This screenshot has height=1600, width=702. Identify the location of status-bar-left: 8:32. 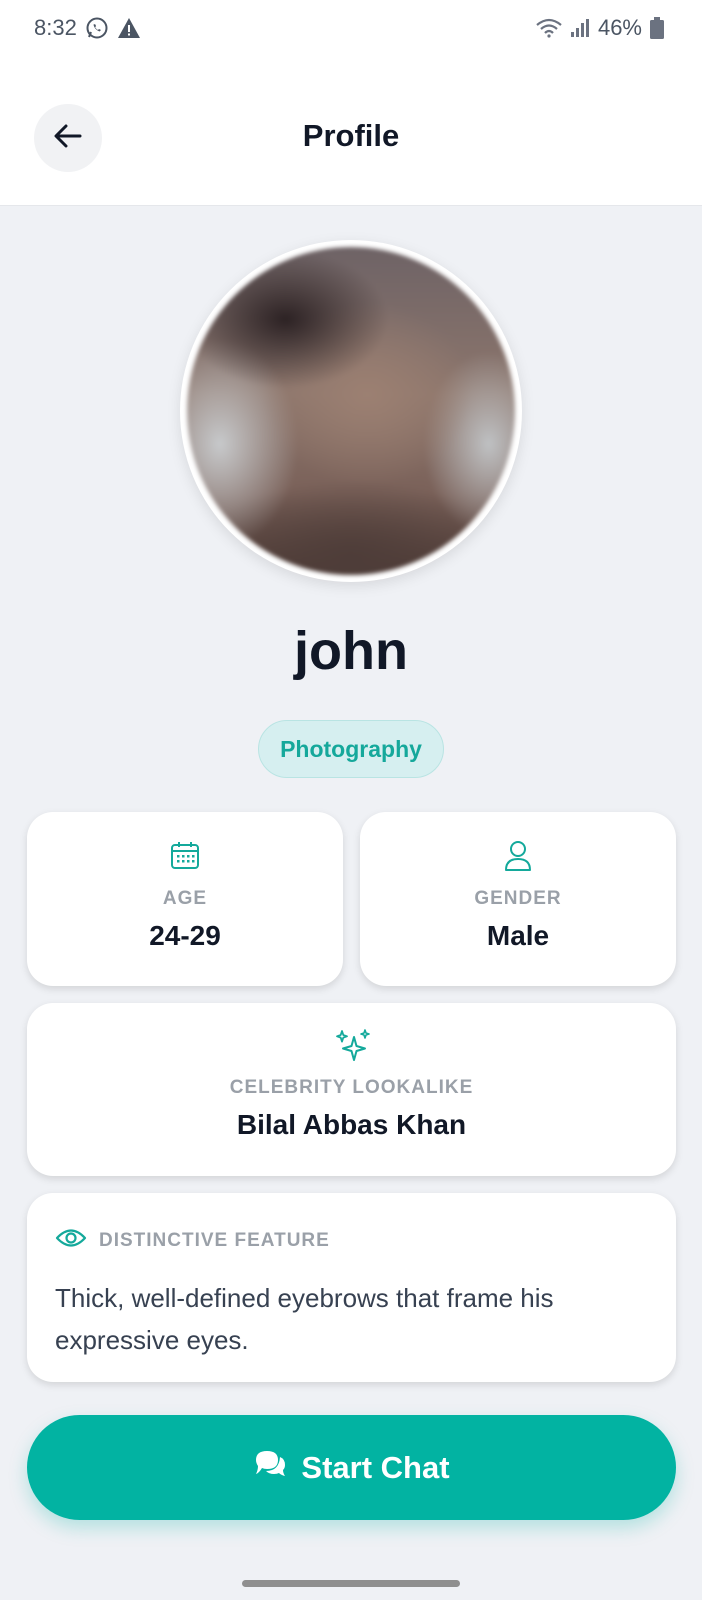
(87, 28).